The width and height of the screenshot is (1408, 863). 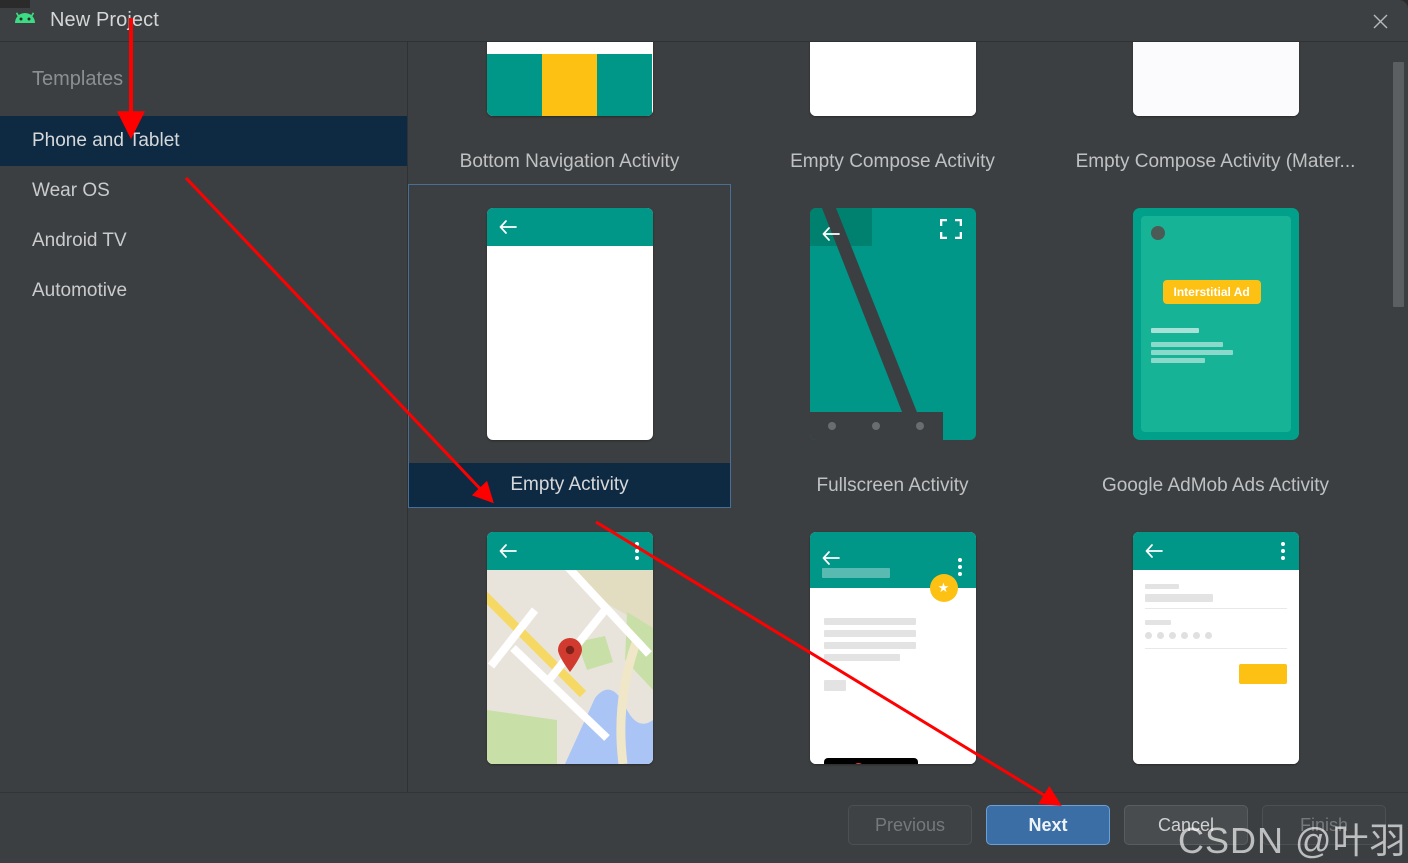 What do you see at coordinates (1398, 184) in the screenshot?
I see `gallery-scrollbar-thumb` at bounding box center [1398, 184].